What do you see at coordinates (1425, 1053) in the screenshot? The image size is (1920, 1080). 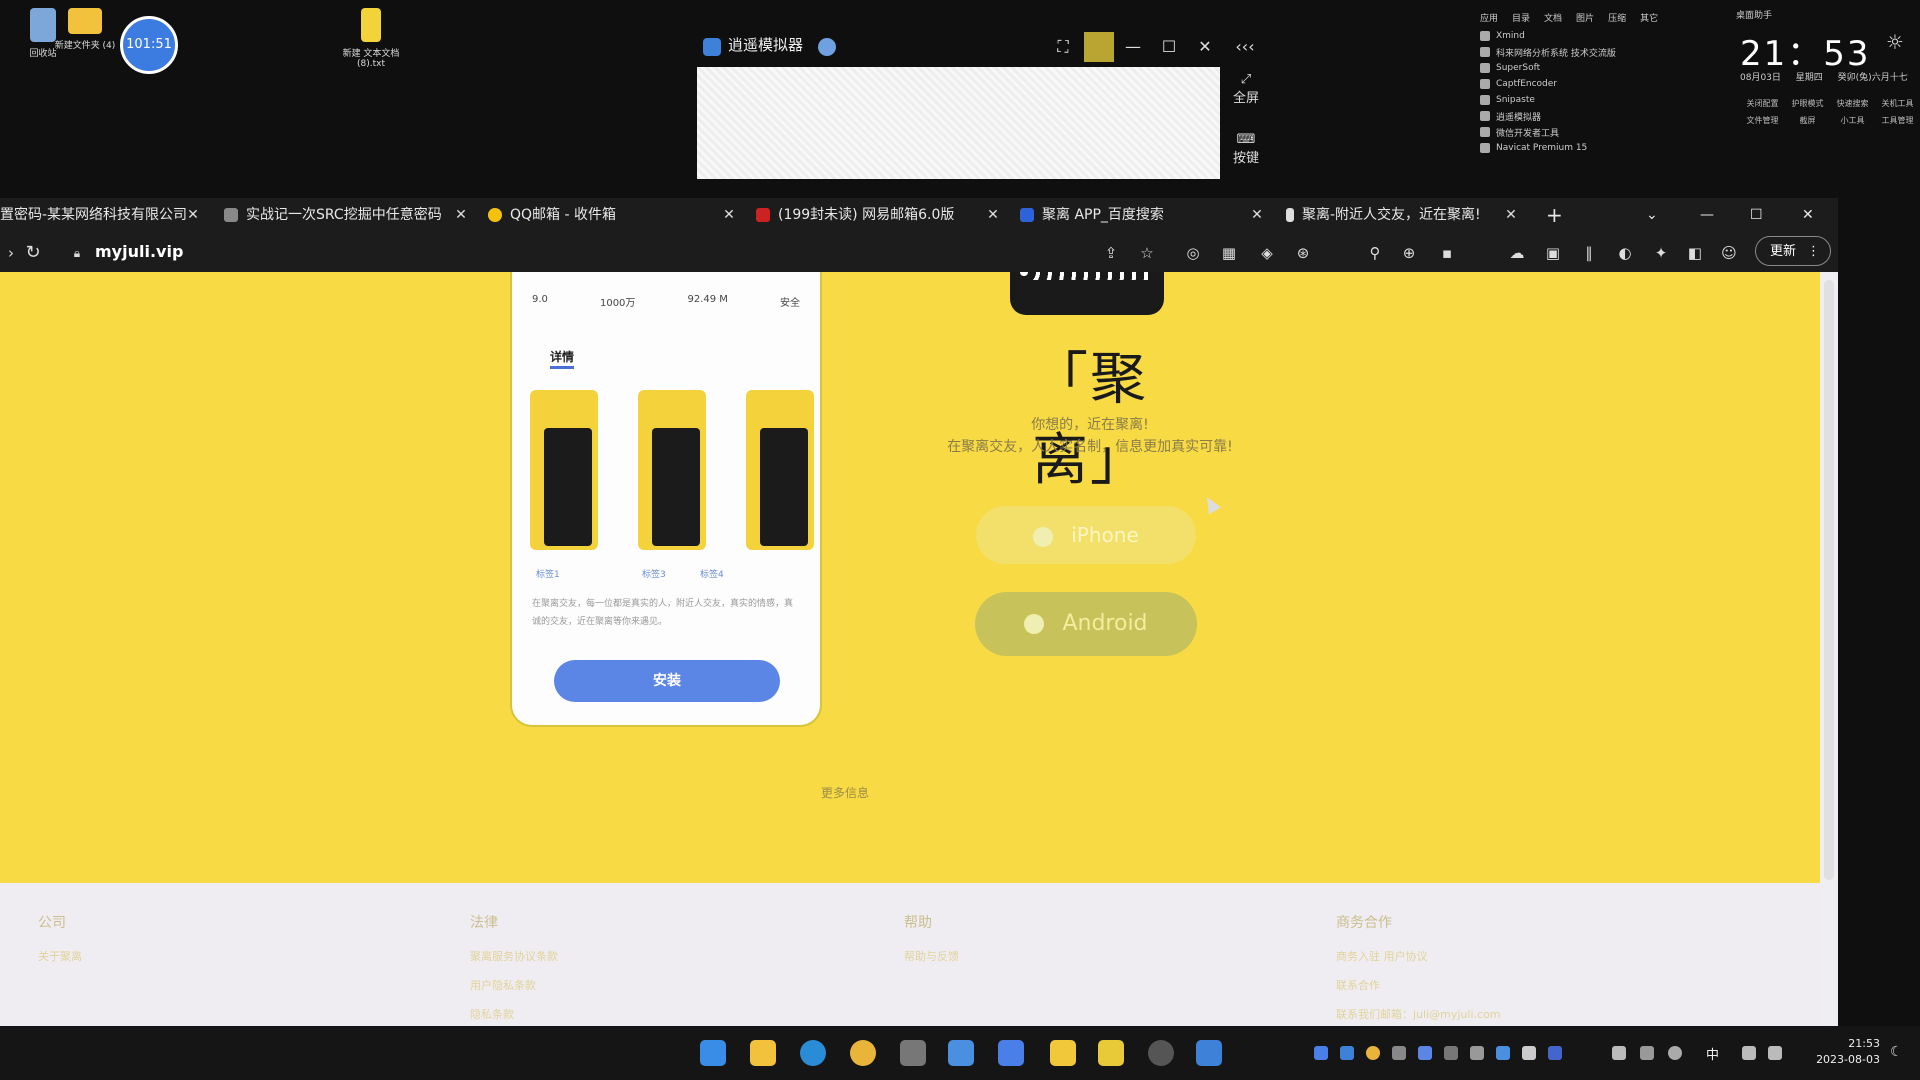 I see `shield-icon` at bounding box center [1425, 1053].